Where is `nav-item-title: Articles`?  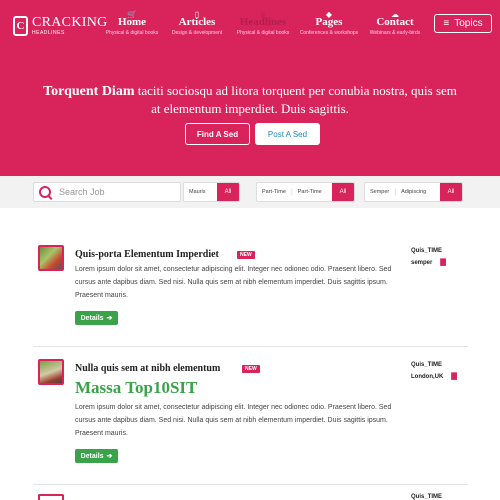
nav-item-title: Articles is located at coordinates (197, 22).